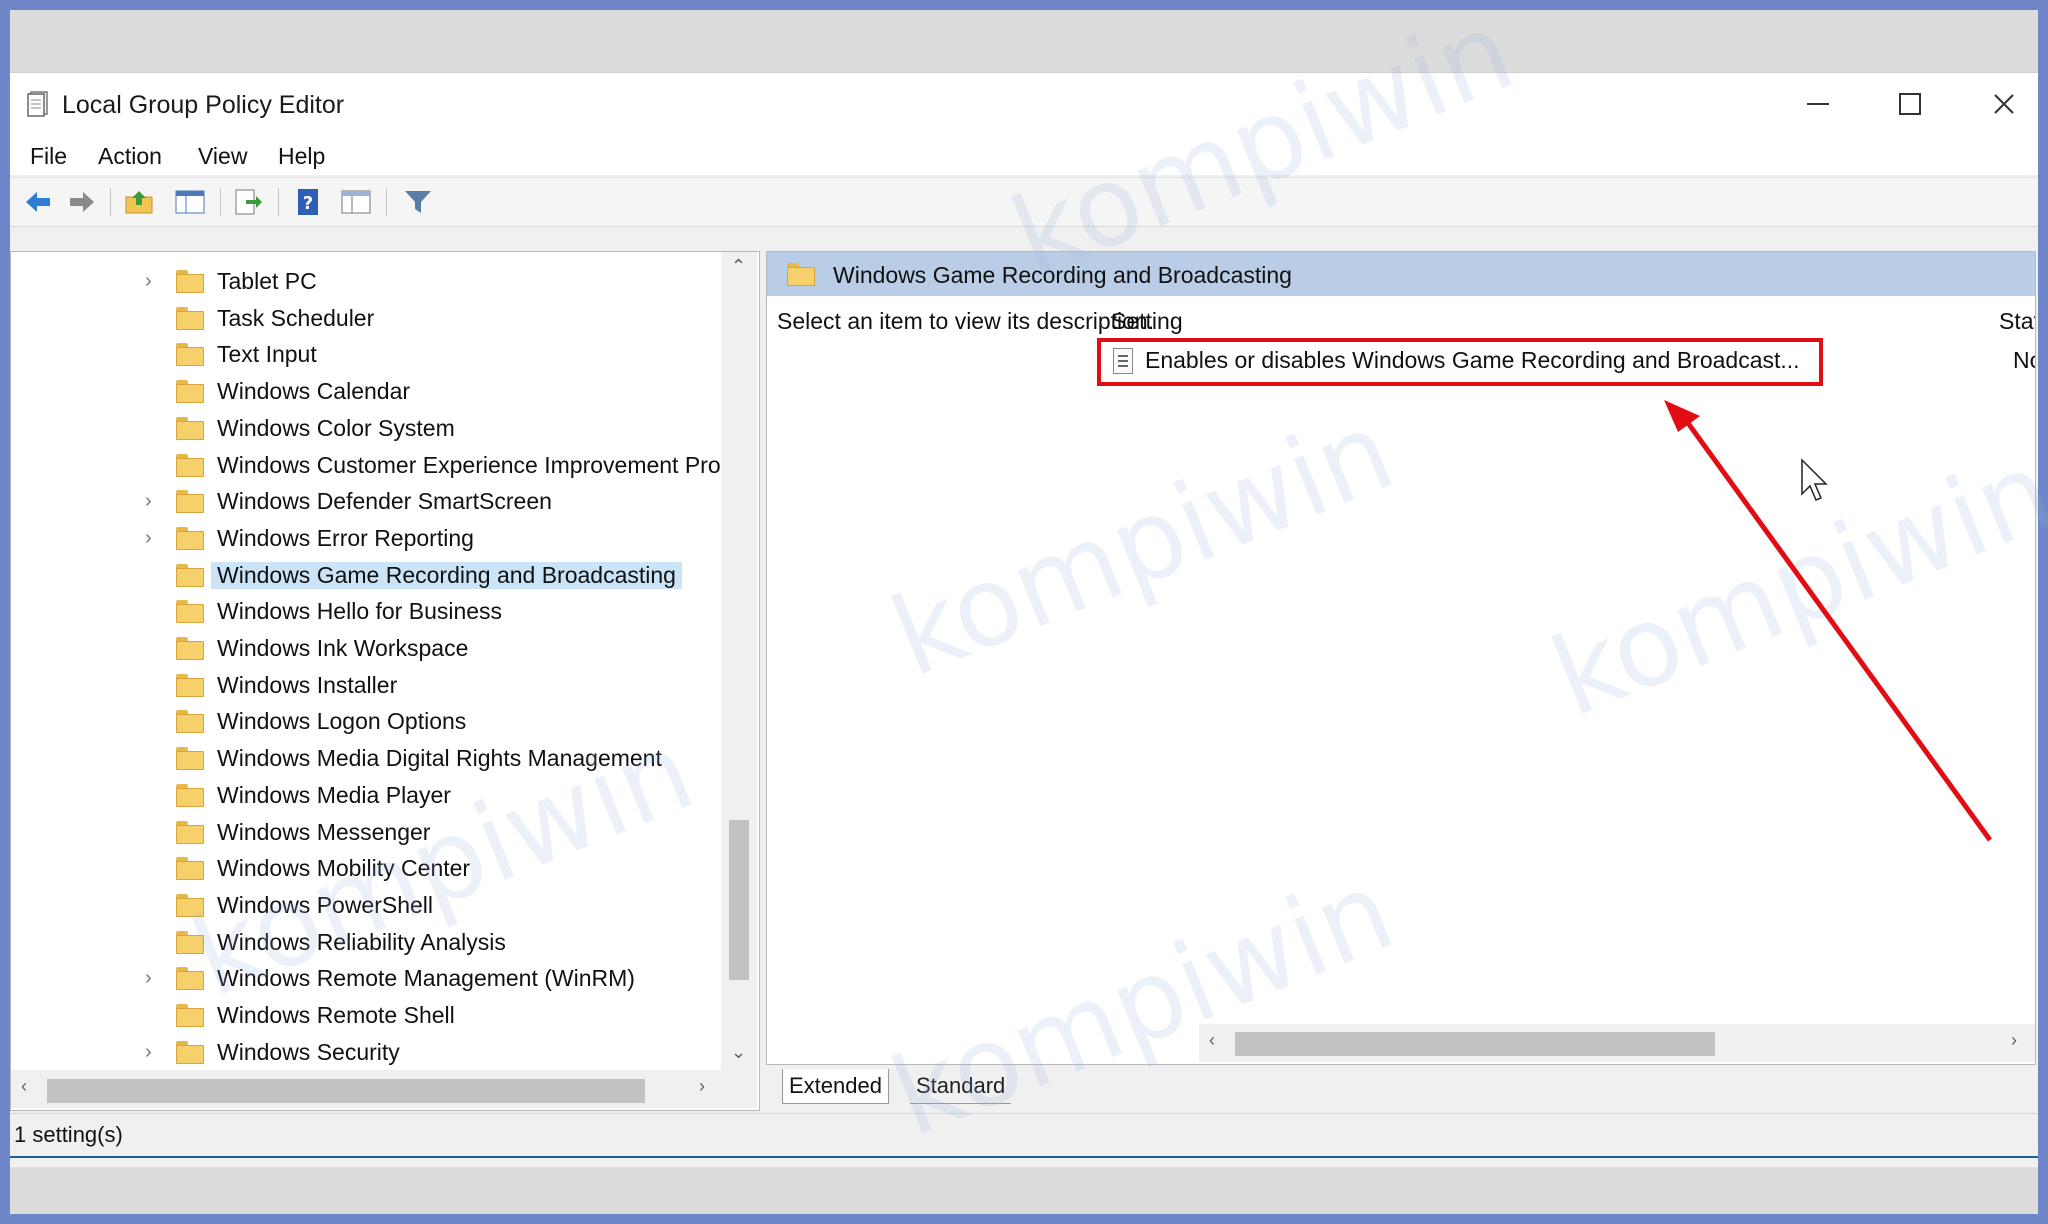 The image size is (2048, 1224). Describe the element at coordinates (366, 796) in the screenshot. I see `tree-item: Windows Media Player` at that location.